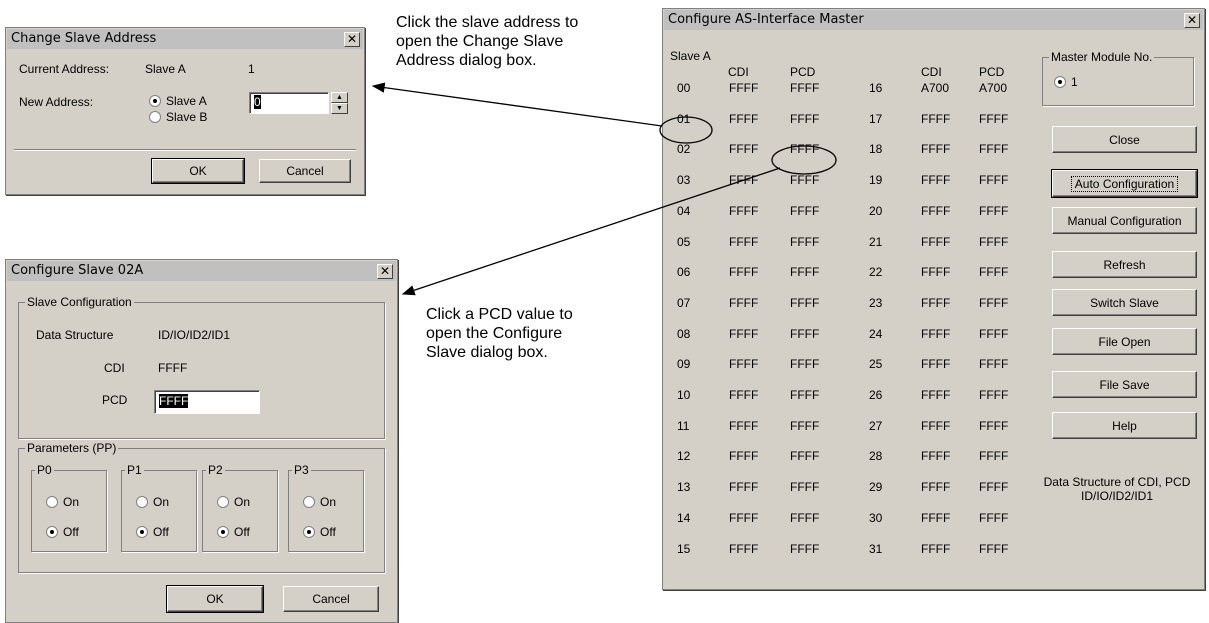  I want to click on auto-configuration-button: Auto Configuration, so click(1124, 183).